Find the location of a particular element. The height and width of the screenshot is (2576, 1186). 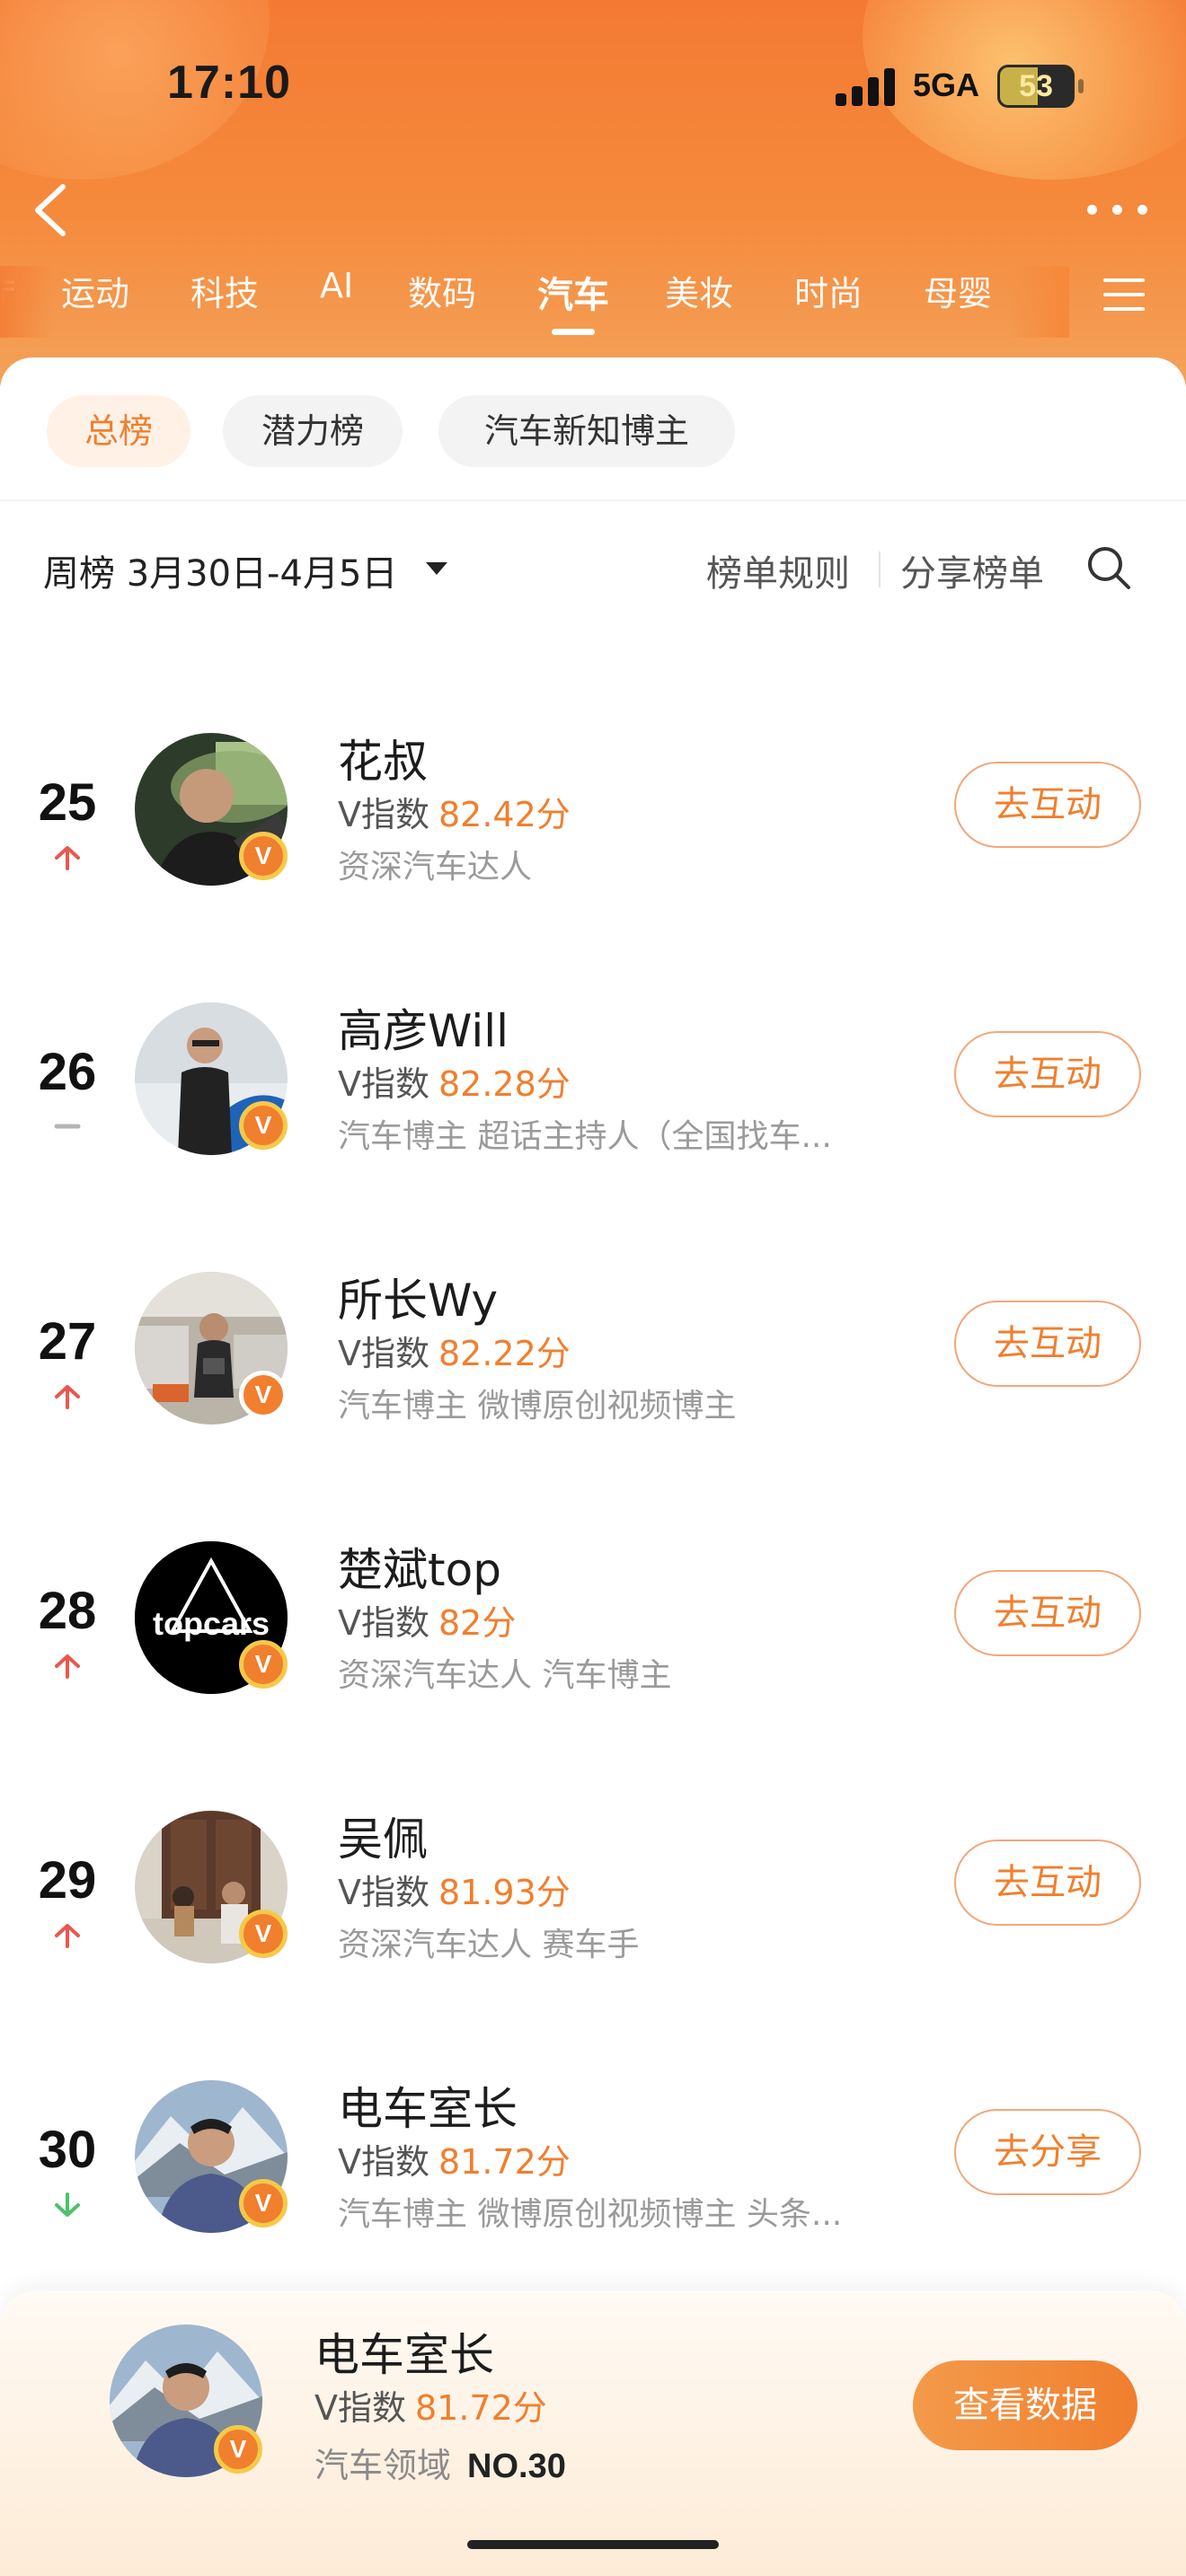

blogger-name: 花叔 is located at coordinates (383, 758).